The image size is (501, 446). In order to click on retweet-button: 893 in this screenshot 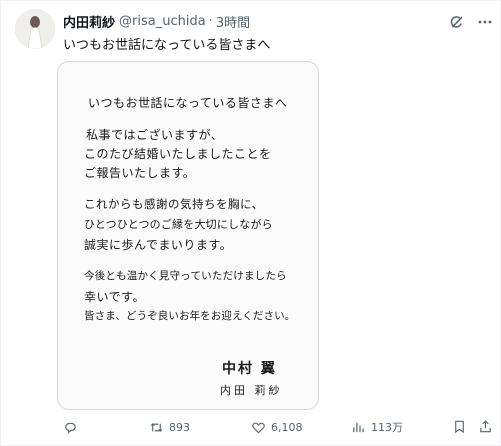, I will do `click(169, 427)`.